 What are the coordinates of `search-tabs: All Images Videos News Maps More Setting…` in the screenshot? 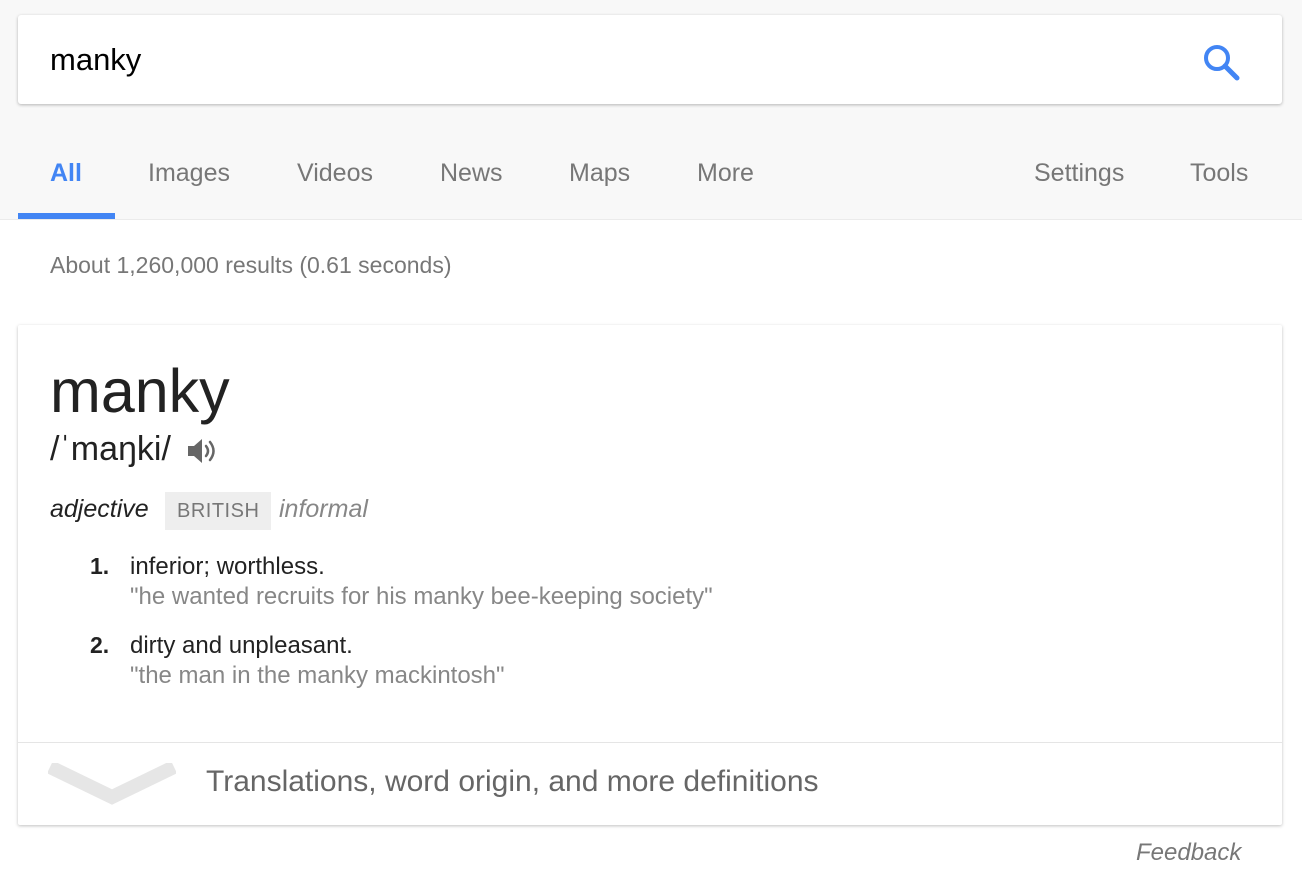 It's located at (651, 175).